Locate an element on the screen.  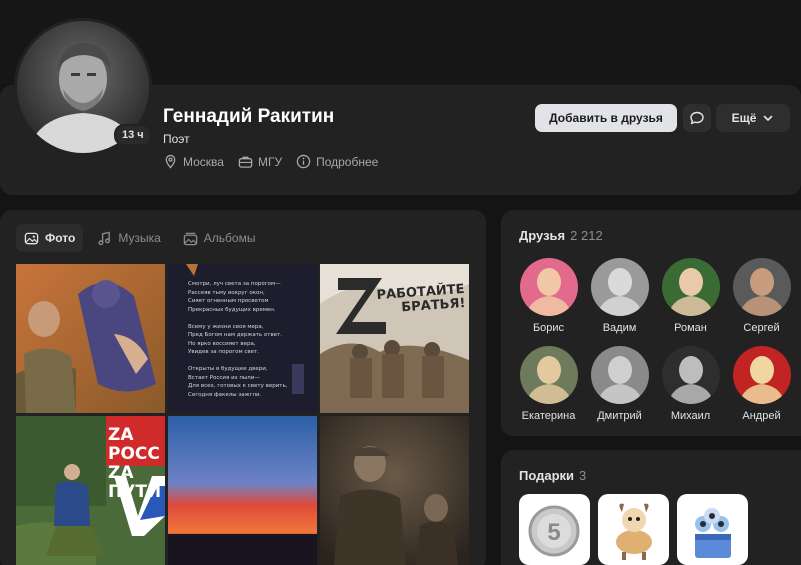
friend-item: Михаил is located at coordinates (690, 384).